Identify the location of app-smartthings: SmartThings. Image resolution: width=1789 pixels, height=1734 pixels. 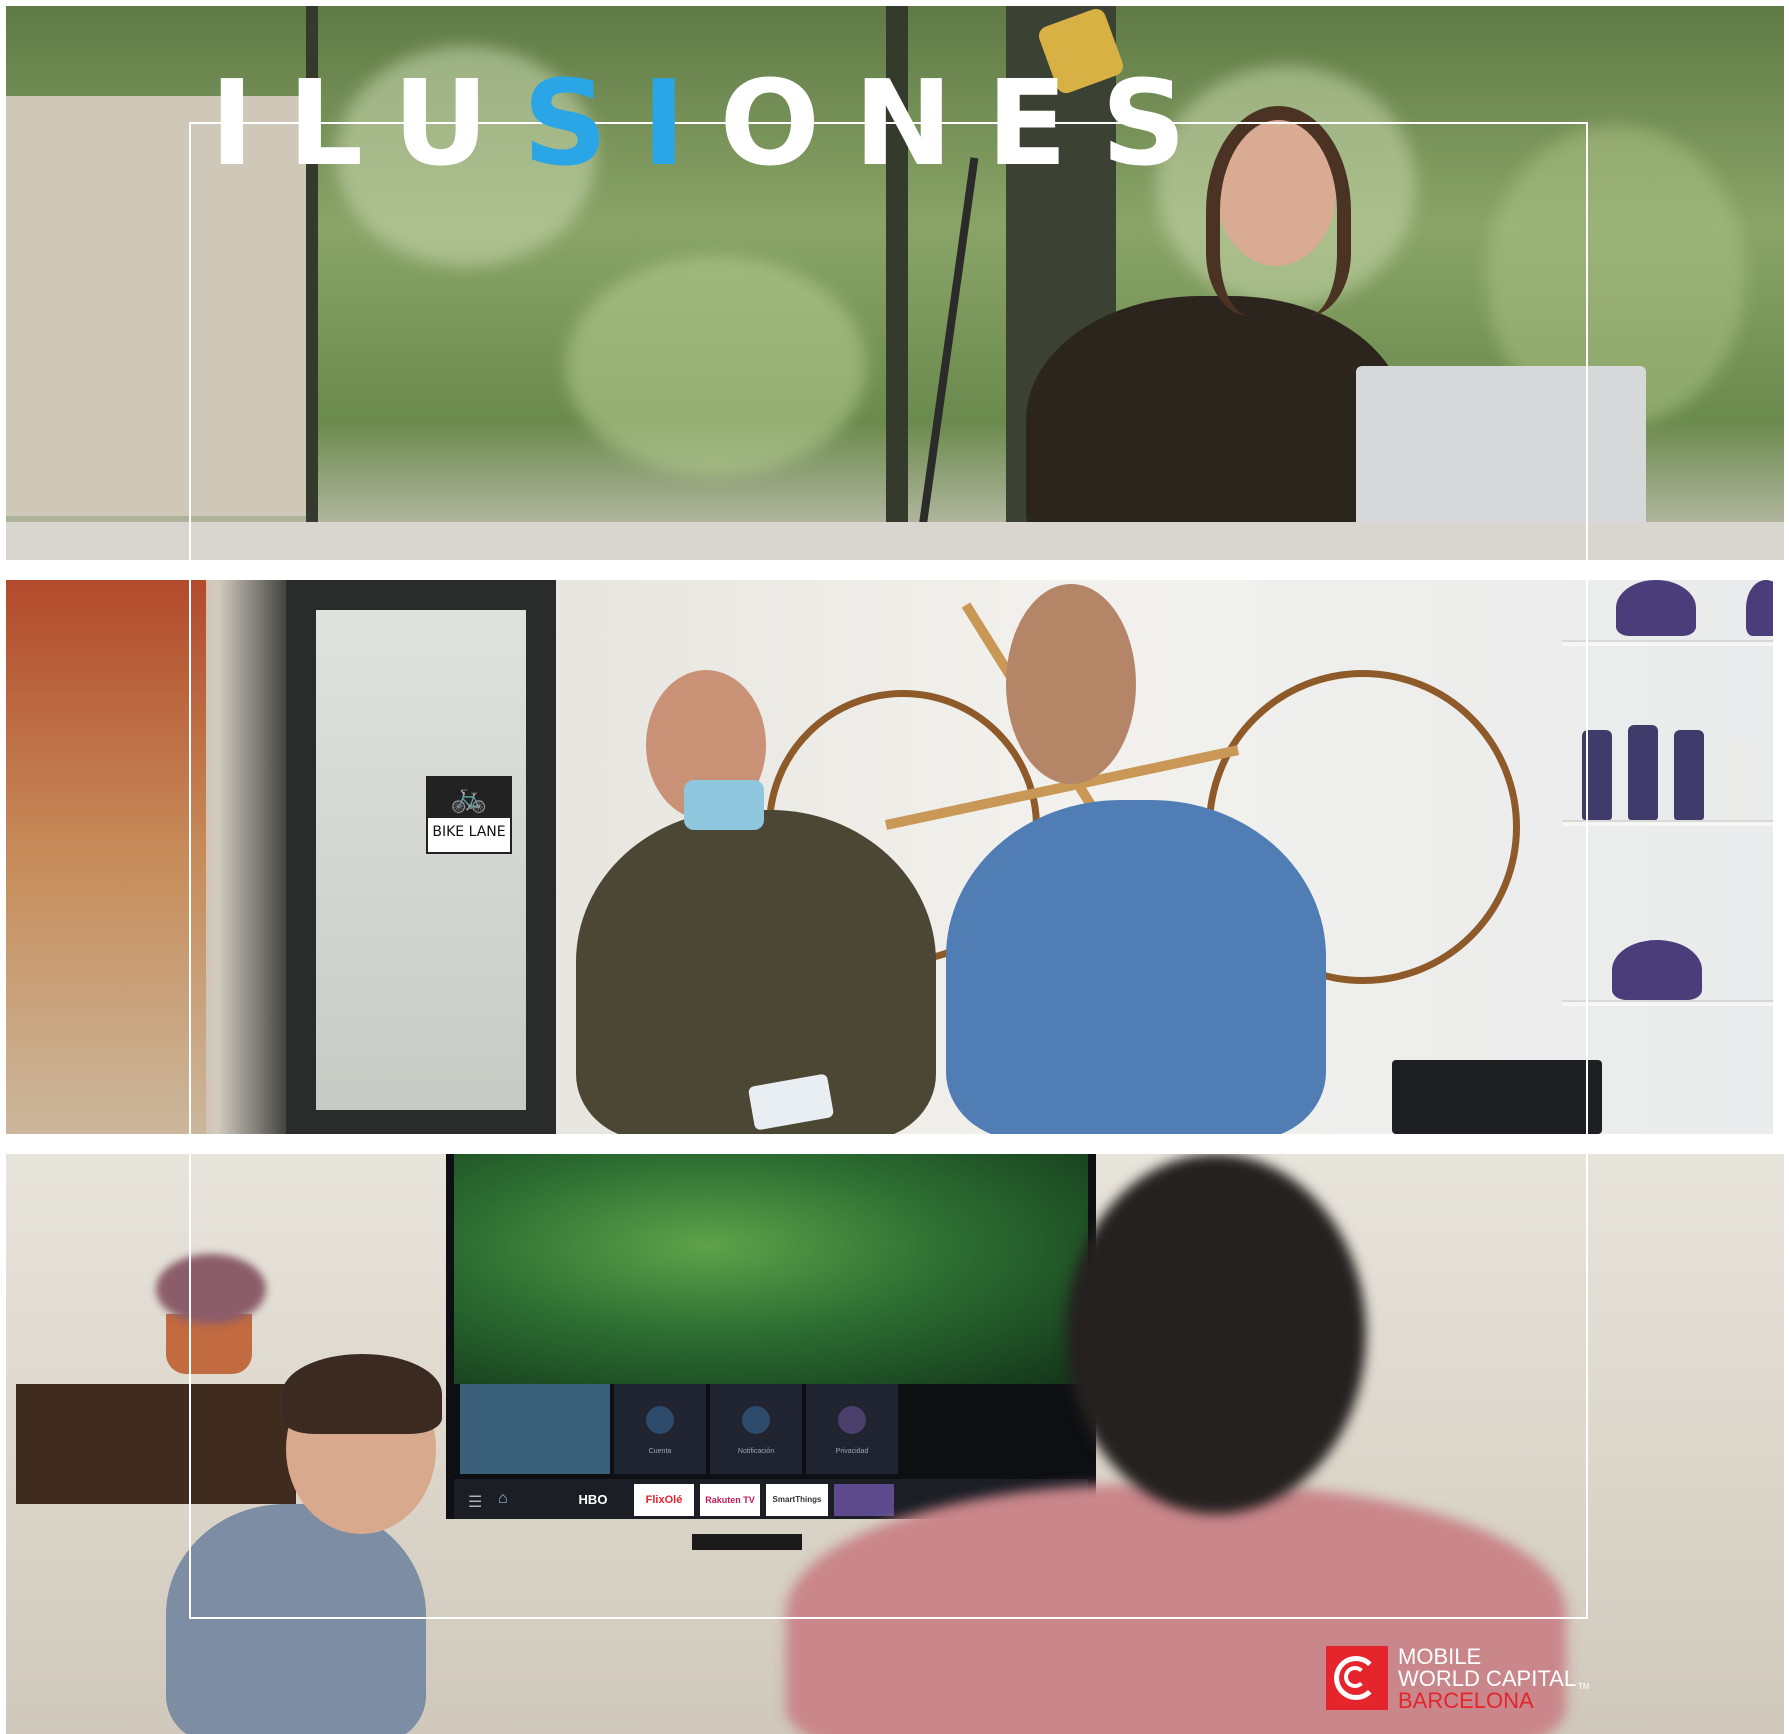
(797, 1500).